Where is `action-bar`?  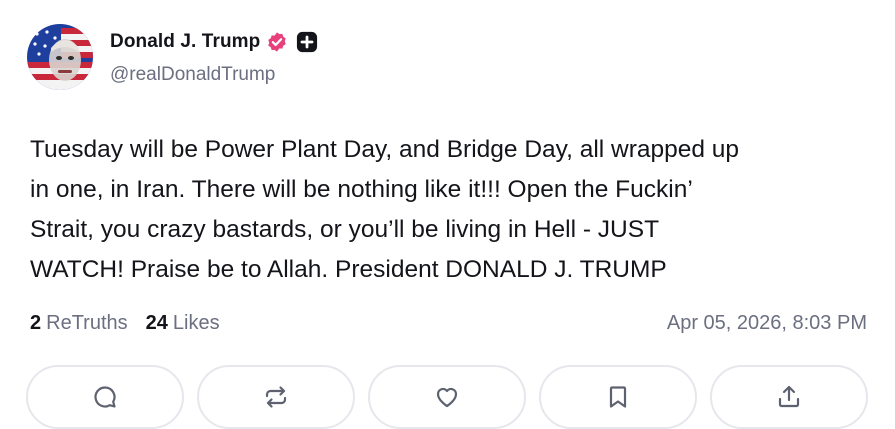 action-bar is located at coordinates (447, 397).